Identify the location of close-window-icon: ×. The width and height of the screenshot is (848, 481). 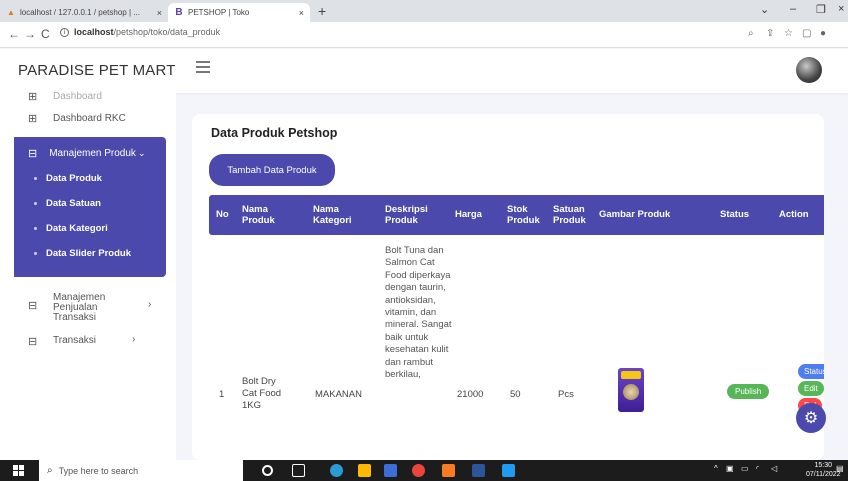
(841, 9).